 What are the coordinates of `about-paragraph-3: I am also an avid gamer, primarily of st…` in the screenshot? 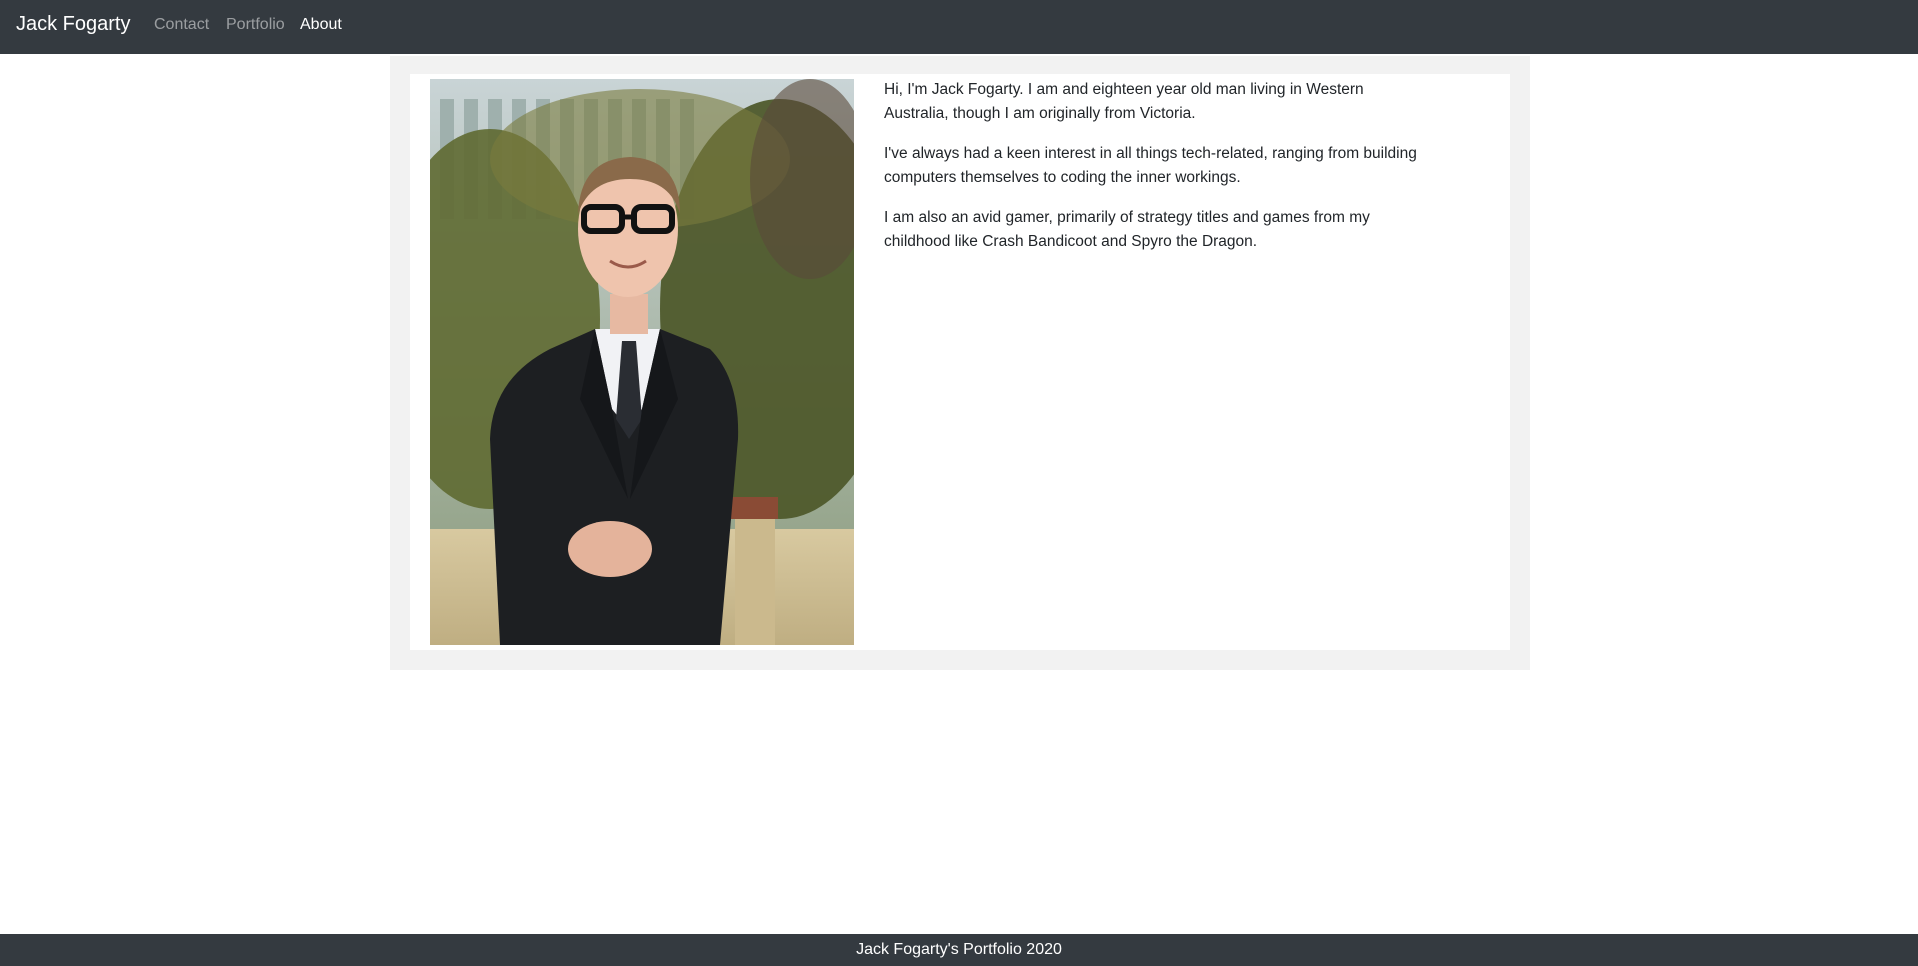 It's located at (1127, 229).